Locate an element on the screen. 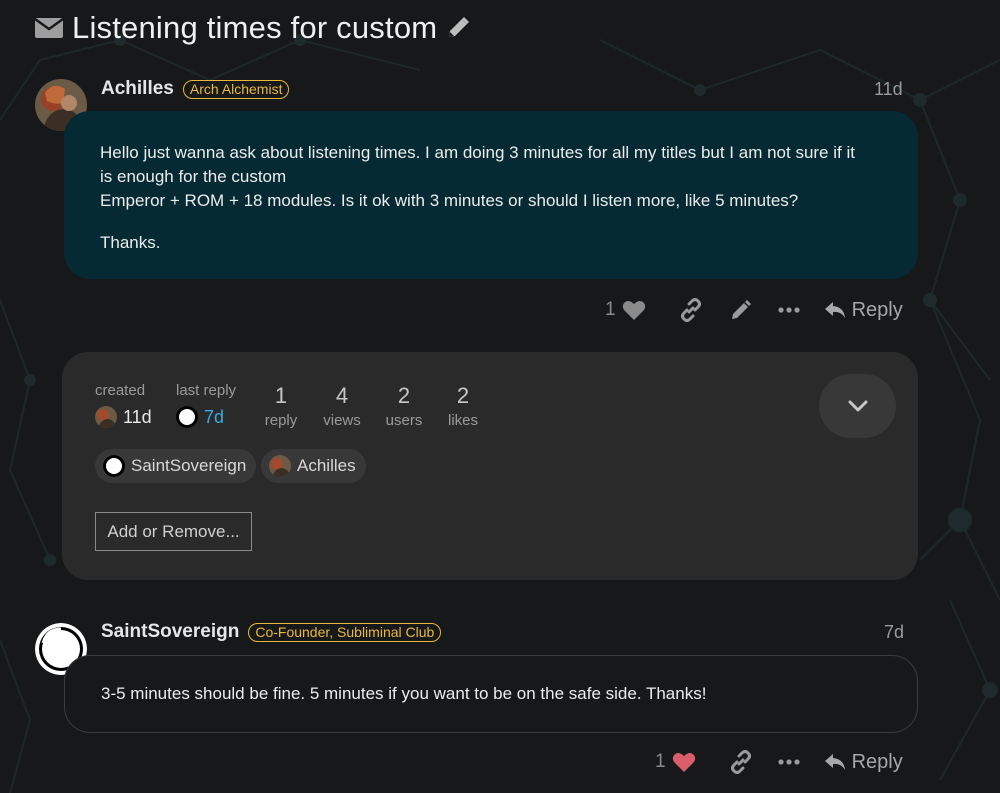  stat-label: reply is located at coordinates (281, 420).